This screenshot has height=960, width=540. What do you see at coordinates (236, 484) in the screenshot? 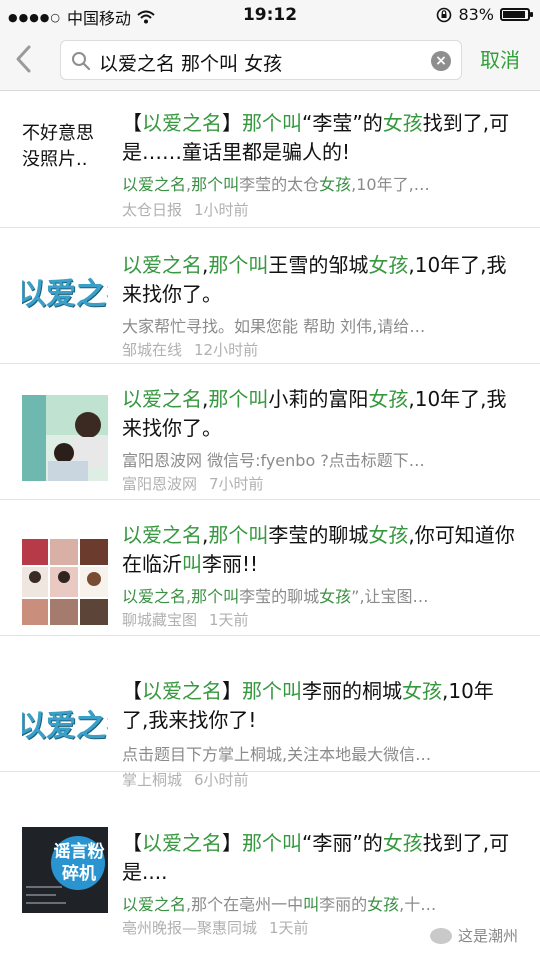
I see `result-time: 7小时前` at bounding box center [236, 484].